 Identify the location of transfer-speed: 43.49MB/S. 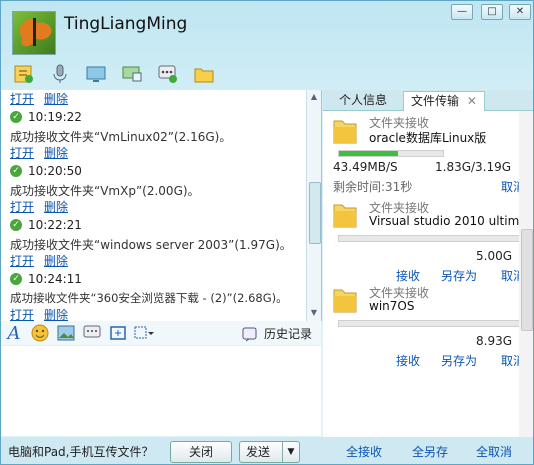
(365, 167).